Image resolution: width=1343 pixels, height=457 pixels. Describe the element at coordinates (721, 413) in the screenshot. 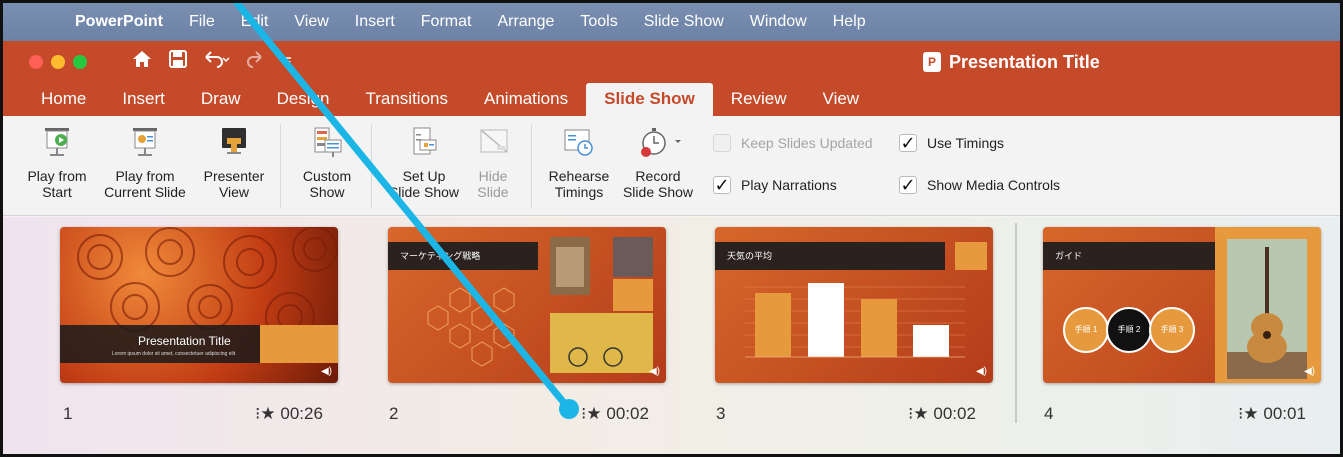

I see `slide-number-3: 3` at that location.